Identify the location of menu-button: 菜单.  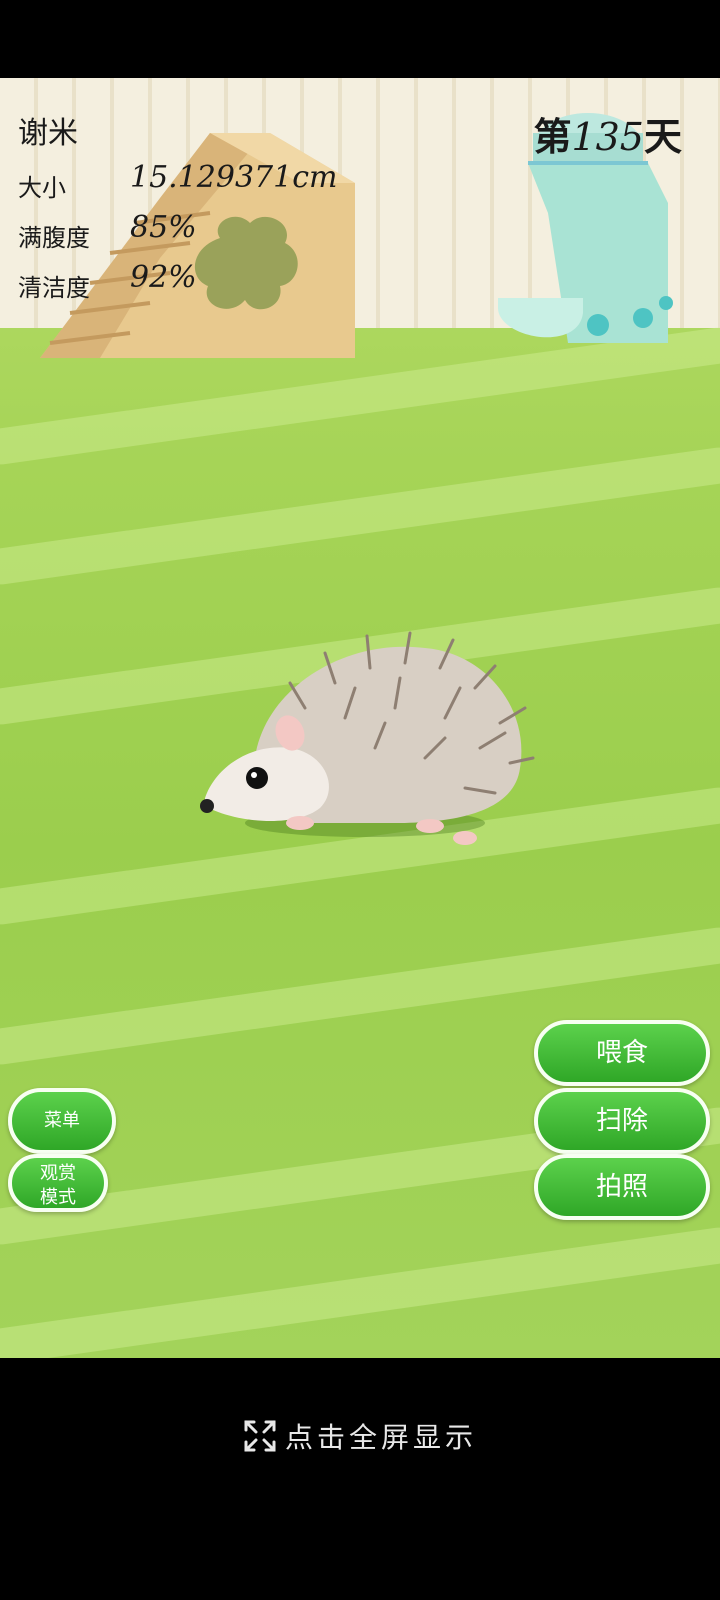
(62, 1121).